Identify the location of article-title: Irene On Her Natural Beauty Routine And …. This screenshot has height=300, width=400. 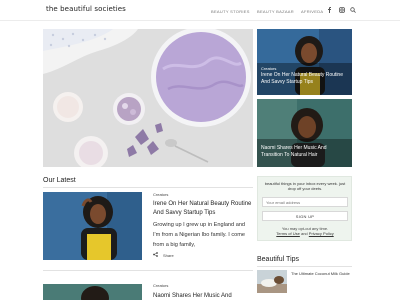
(203, 209).